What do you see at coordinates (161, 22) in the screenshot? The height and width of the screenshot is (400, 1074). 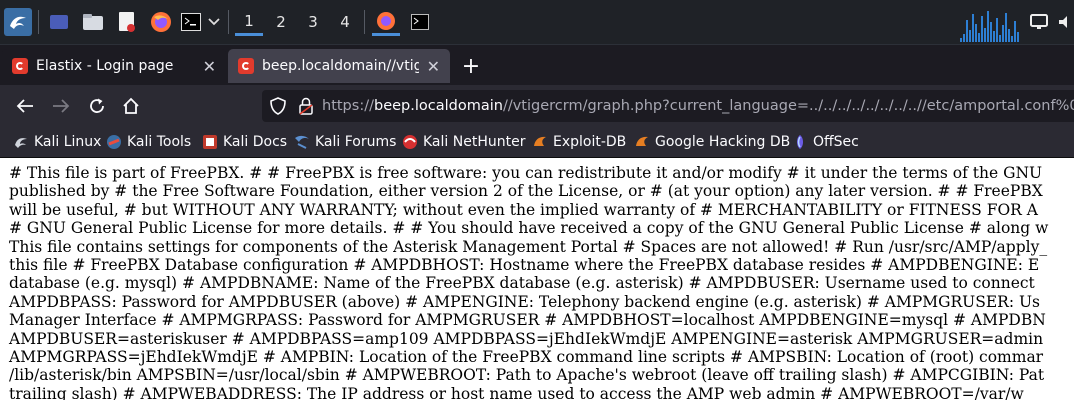 I see `firefox-launcher-icon` at bounding box center [161, 22].